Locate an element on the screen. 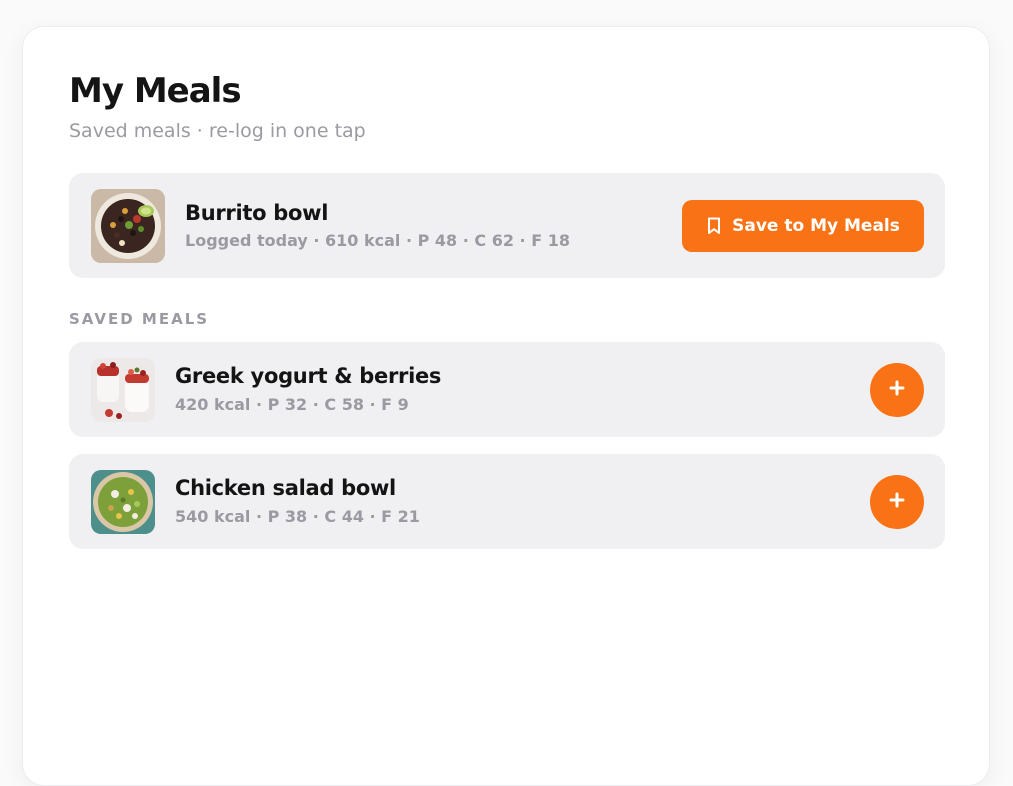 The width and height of the screenshot is (1013, 786). saved-meal-name: Chicken salad bowl is located at coordinates (285, 488).